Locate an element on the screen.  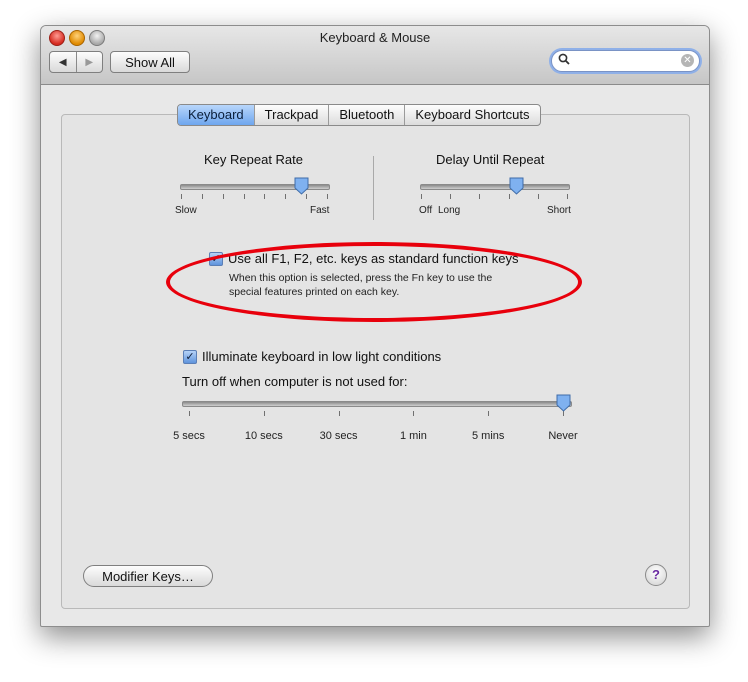
forward-arrow-icon: ▶ is located at coordinates (89, 62).